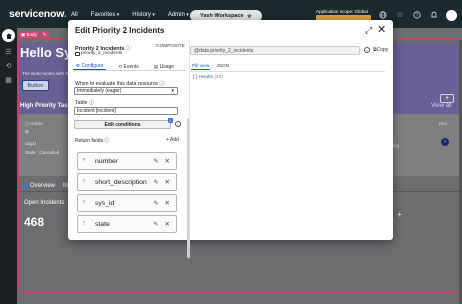 This screenshot has width=462, height=304. I want to click on results-pill: { } results (24), so click(208, 77).